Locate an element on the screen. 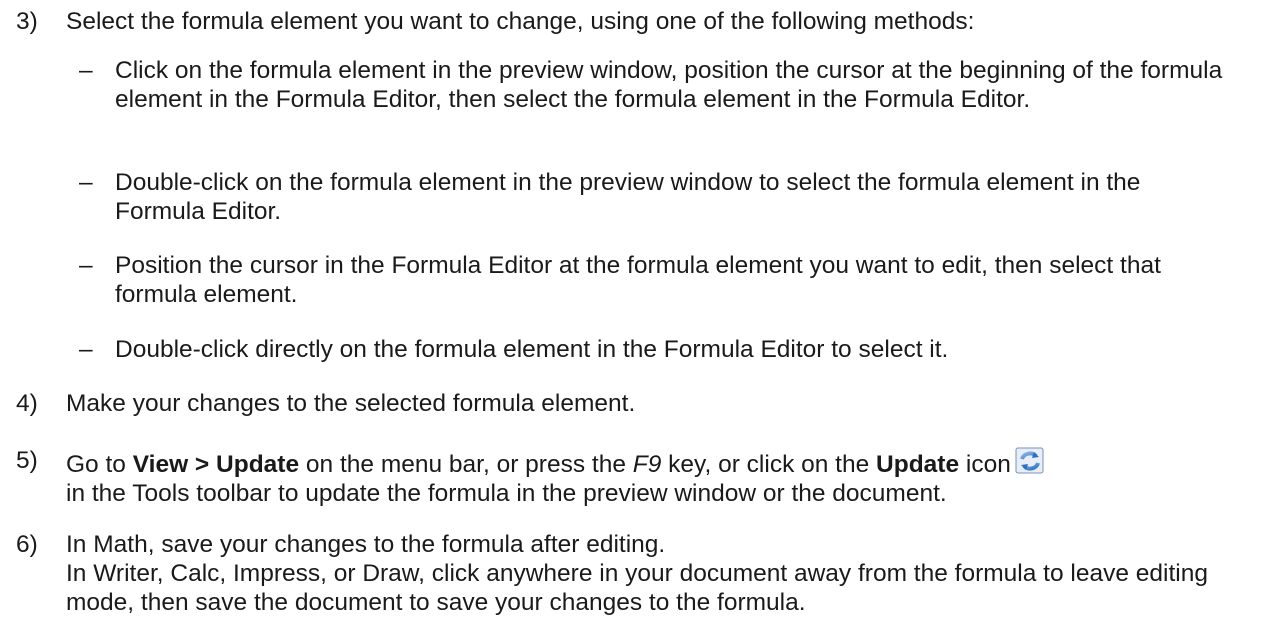 The height and width of the screenshot is (621, 1263). step-number: 6) is located at coordinates (27, 544).